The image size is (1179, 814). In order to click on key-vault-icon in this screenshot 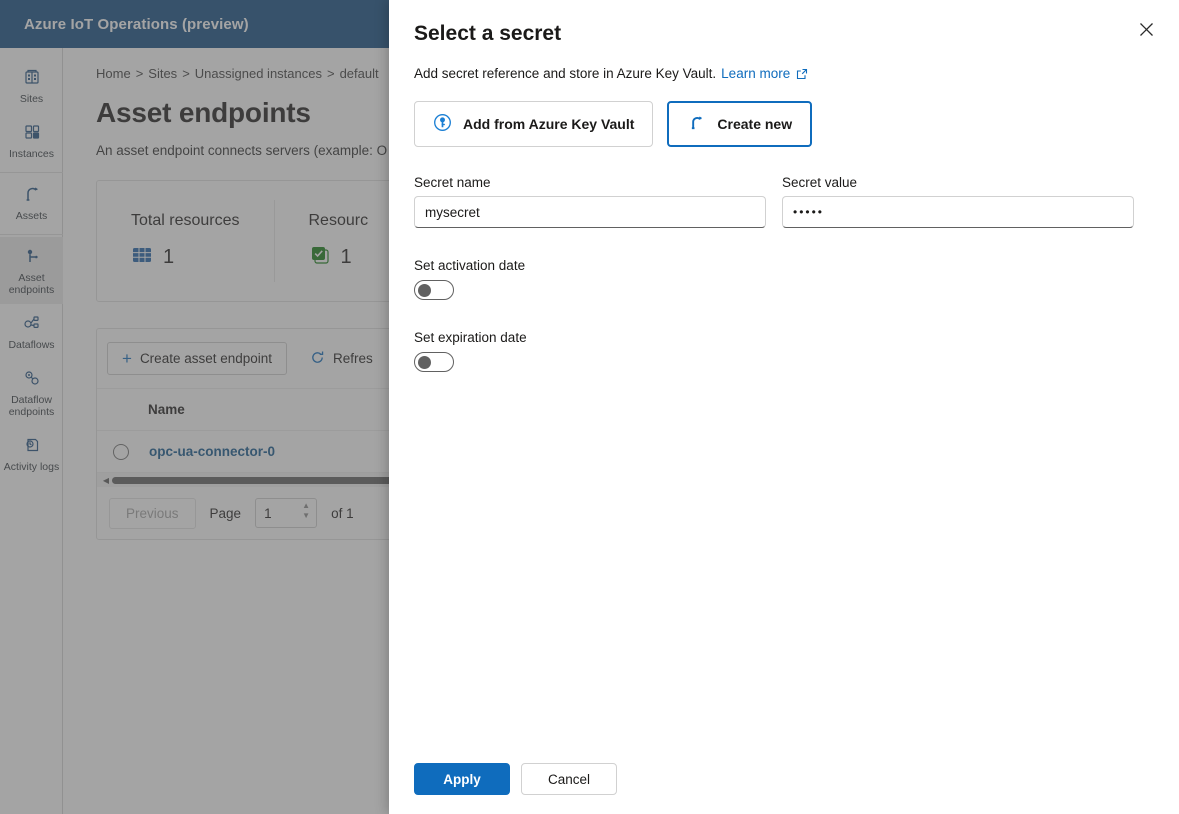, I will do `click(442, 124)`.